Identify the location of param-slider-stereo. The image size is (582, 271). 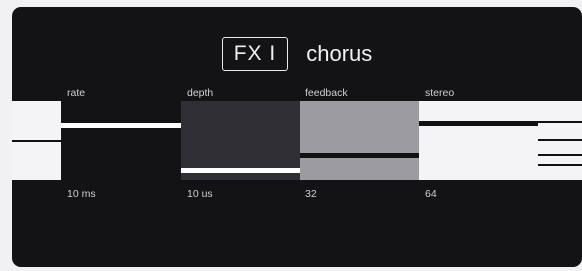
(478, 140).